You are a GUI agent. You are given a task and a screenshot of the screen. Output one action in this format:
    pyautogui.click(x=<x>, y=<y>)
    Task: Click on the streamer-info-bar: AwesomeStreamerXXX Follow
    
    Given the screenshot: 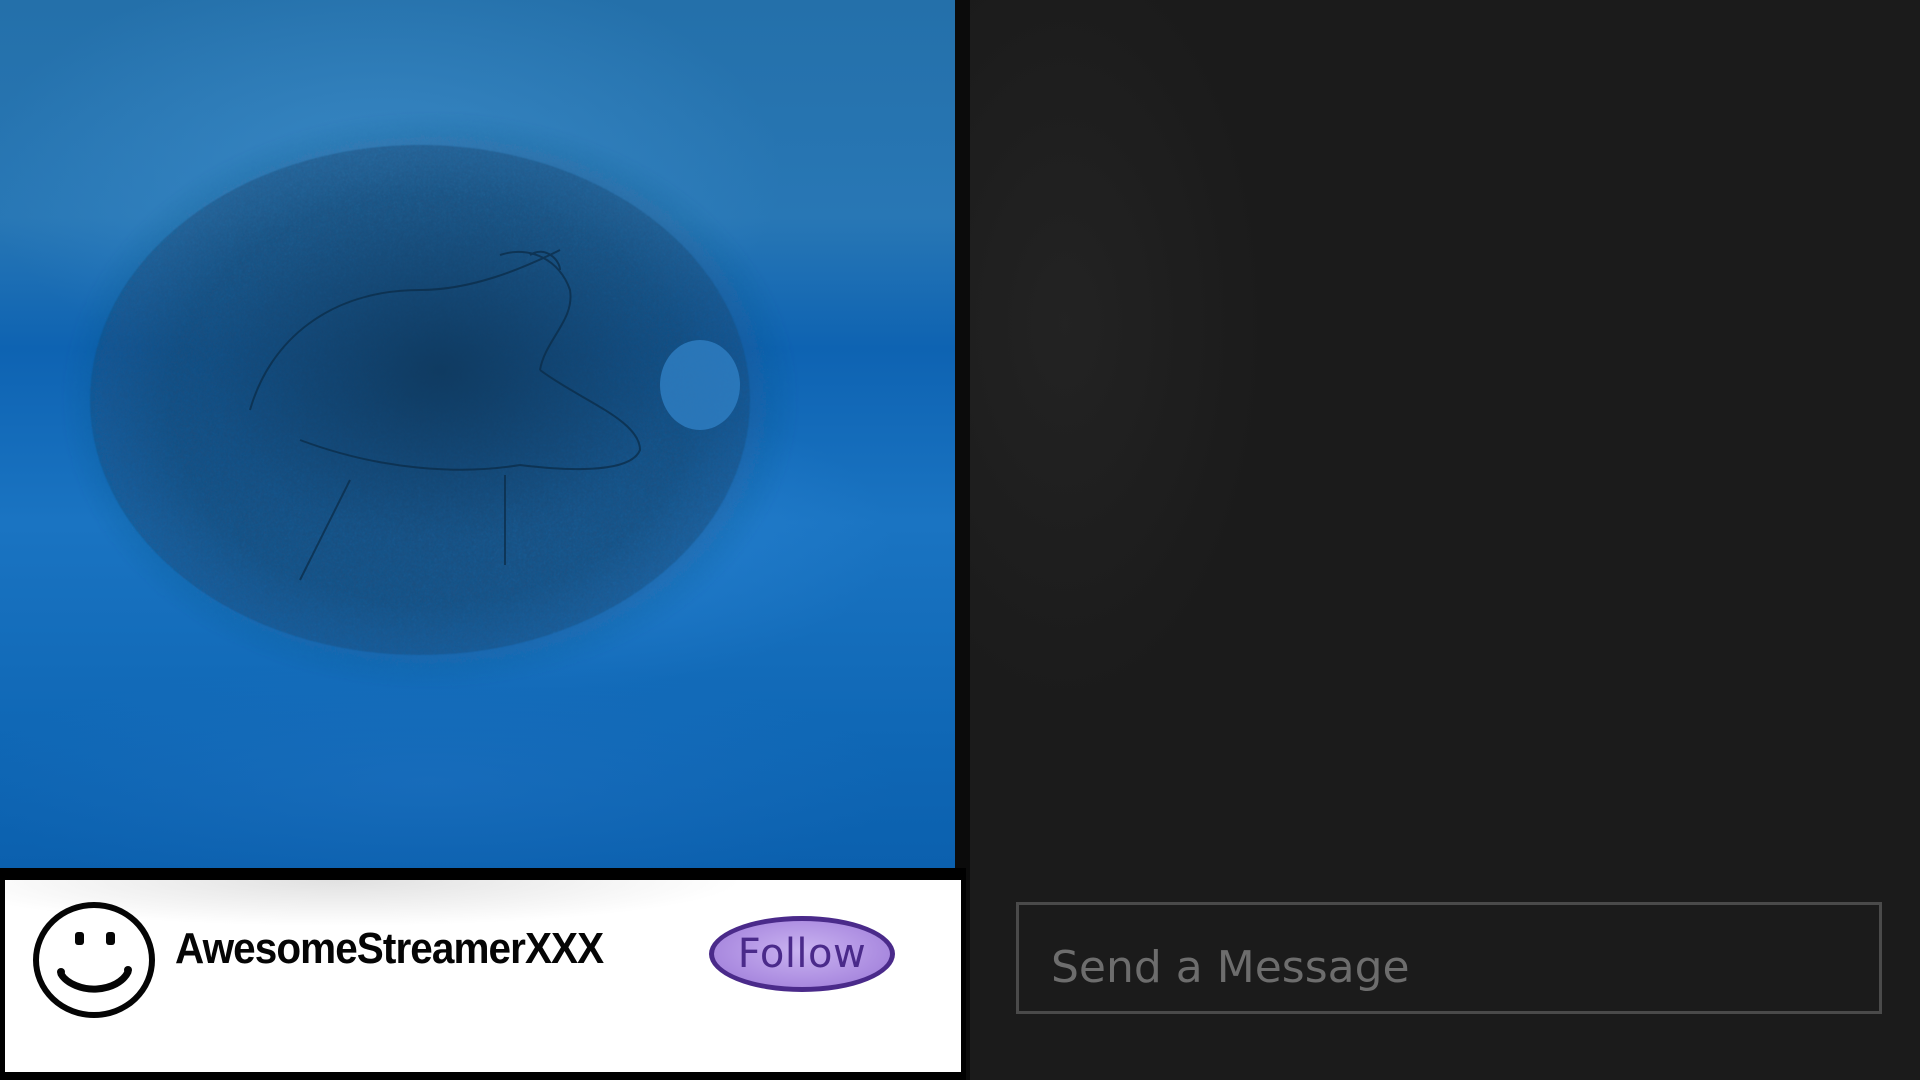 What is the action you would take?
    pyautogui.click(x=483, y=974)
    